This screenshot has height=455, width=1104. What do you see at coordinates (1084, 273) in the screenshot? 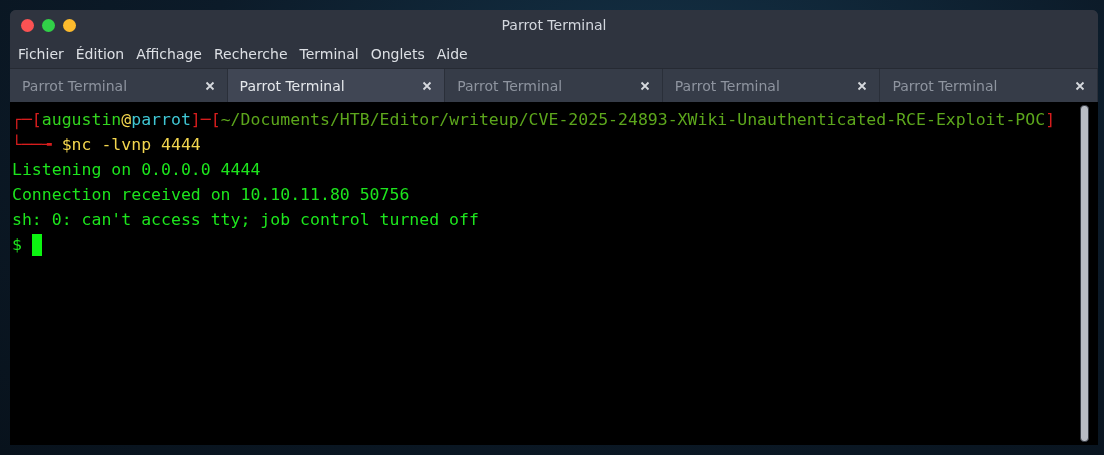
I see `scrollbar` at bounding box center [1084, 273].